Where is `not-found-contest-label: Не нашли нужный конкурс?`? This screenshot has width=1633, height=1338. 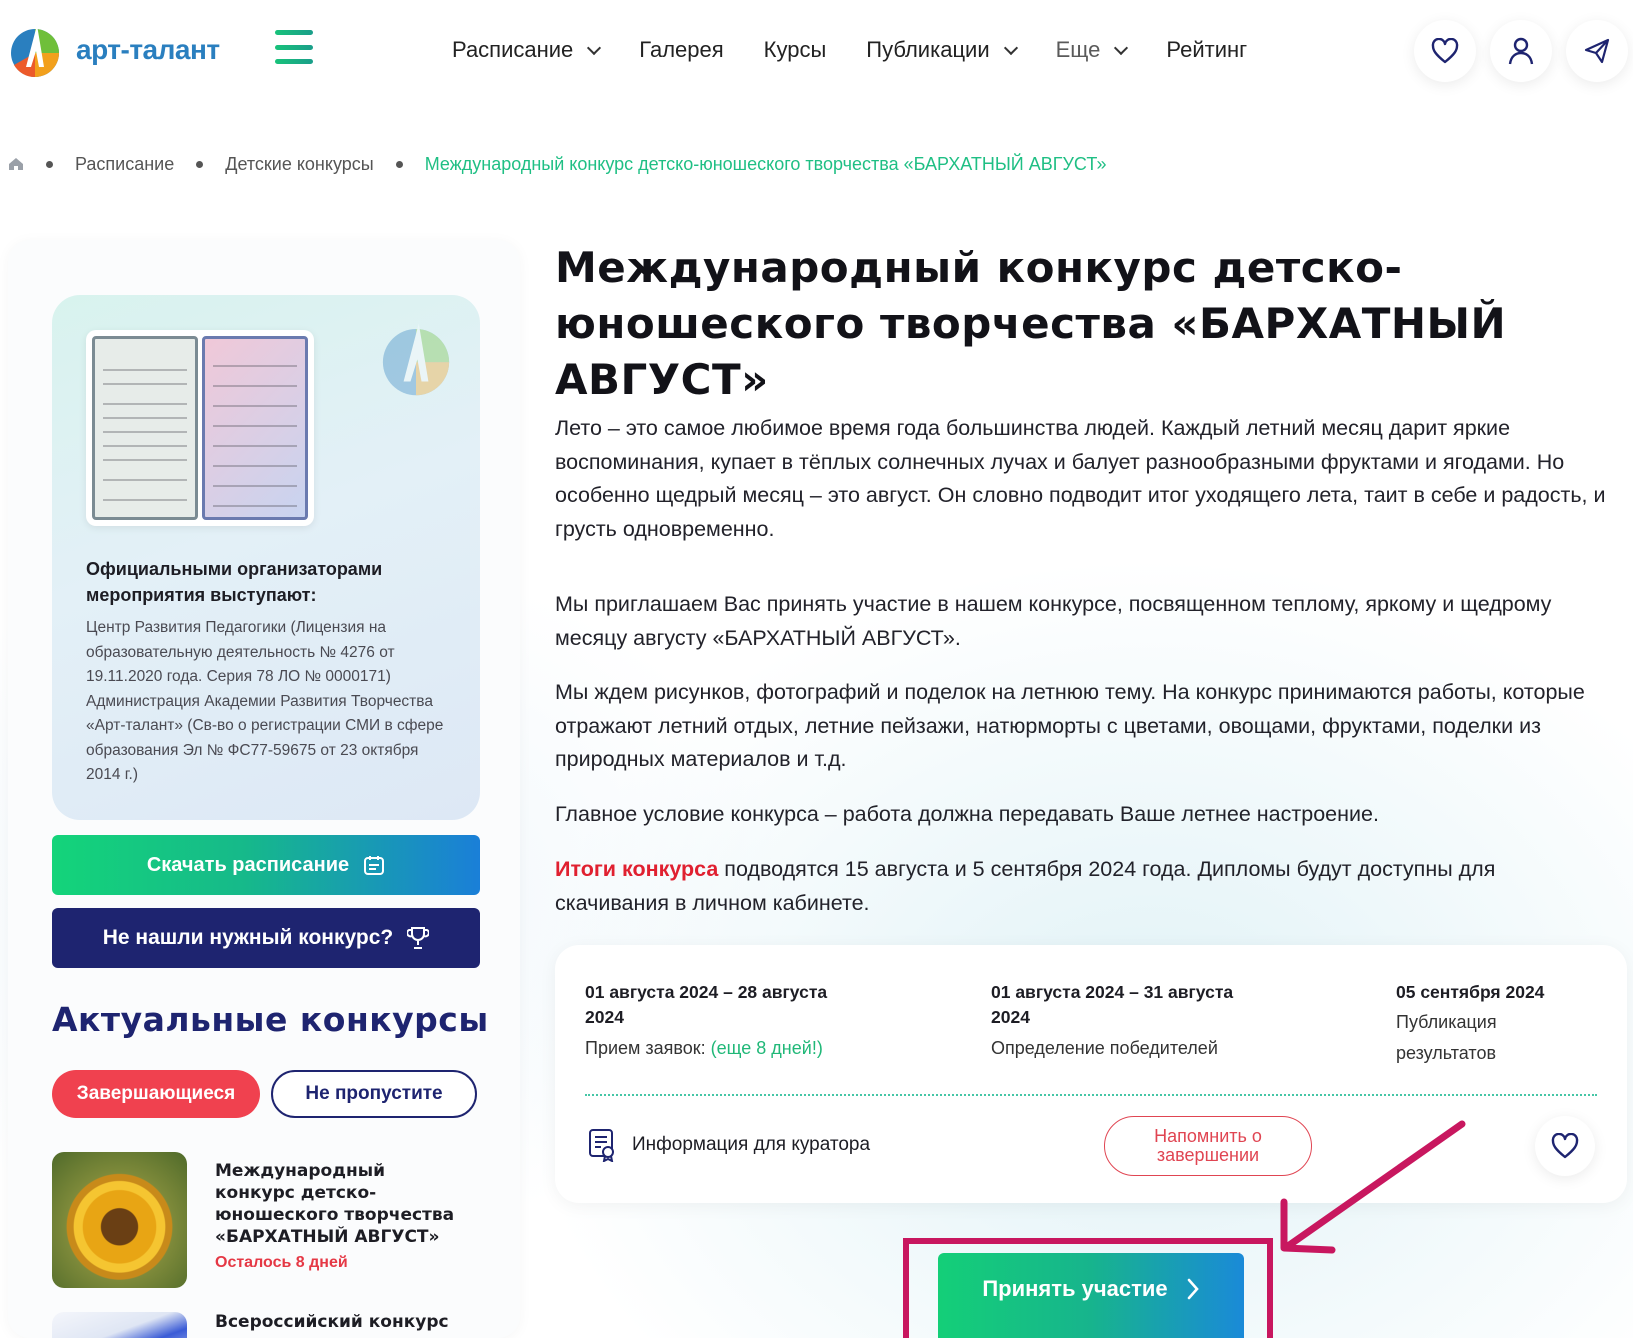 not-found-contest-label: Не нашли нужный конкурс? is located at coordinates (248, 937).